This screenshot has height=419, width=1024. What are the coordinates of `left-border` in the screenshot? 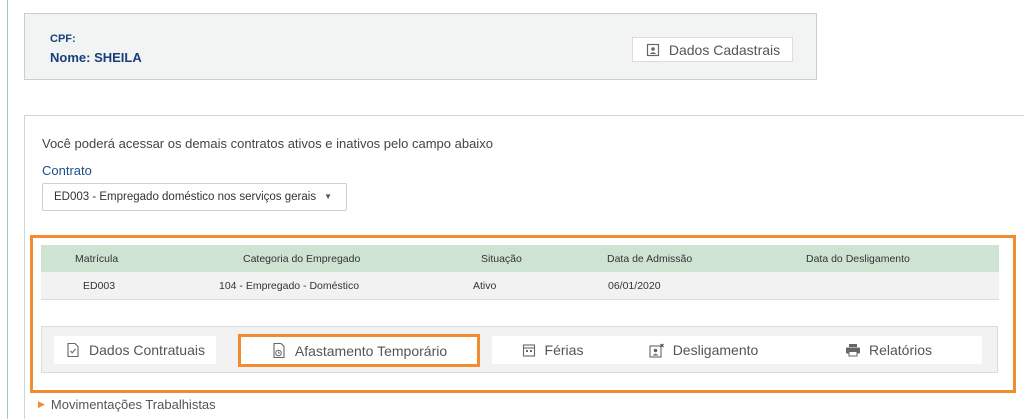 It's located at (7, 209).